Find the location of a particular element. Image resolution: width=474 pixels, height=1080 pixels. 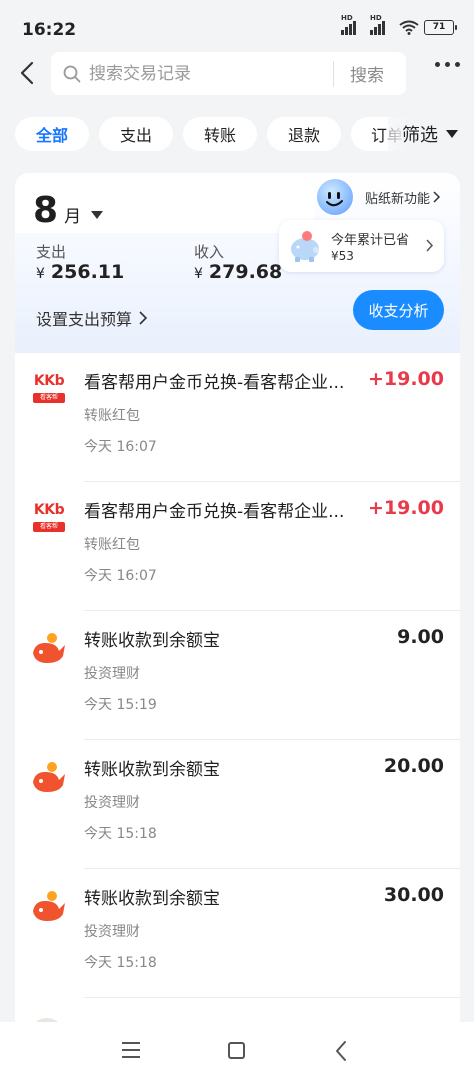

month-unit: 月 is located at coordinates (73, 217).